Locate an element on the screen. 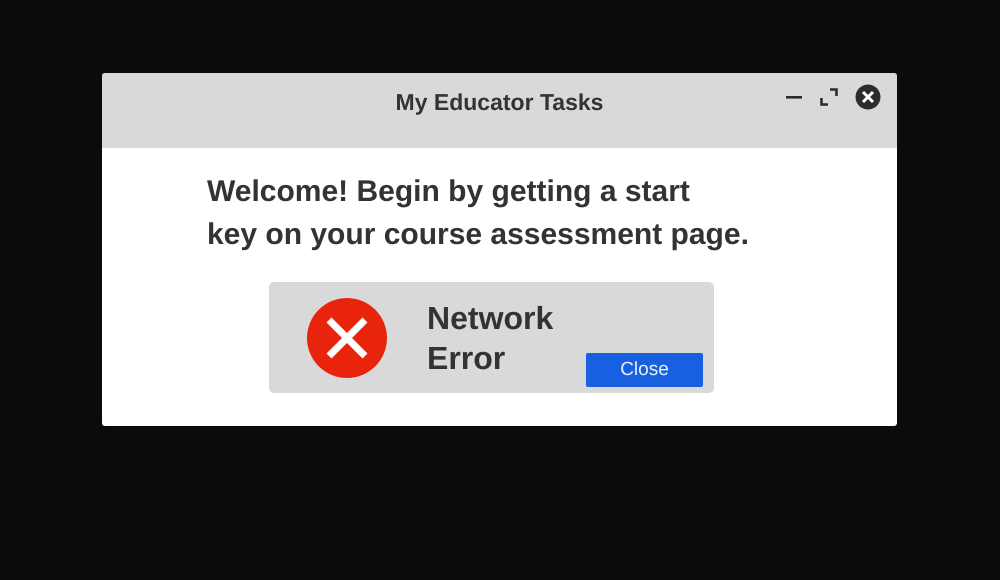 This screenshot has height=580, width=1000. error-text: Network Error is located at coordinates (490, 338).